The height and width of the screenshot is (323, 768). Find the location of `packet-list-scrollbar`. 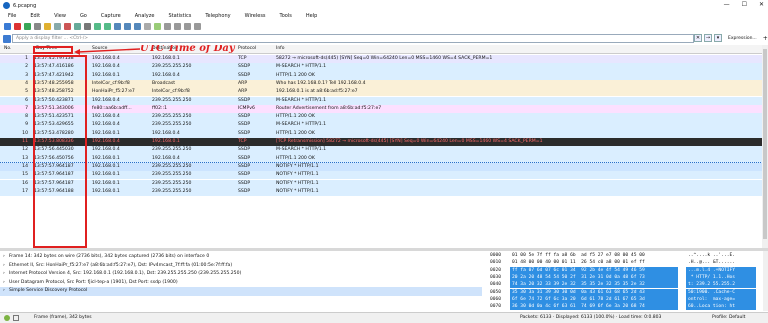

packet-list-scrollbar is located at coordinates (765, 146).